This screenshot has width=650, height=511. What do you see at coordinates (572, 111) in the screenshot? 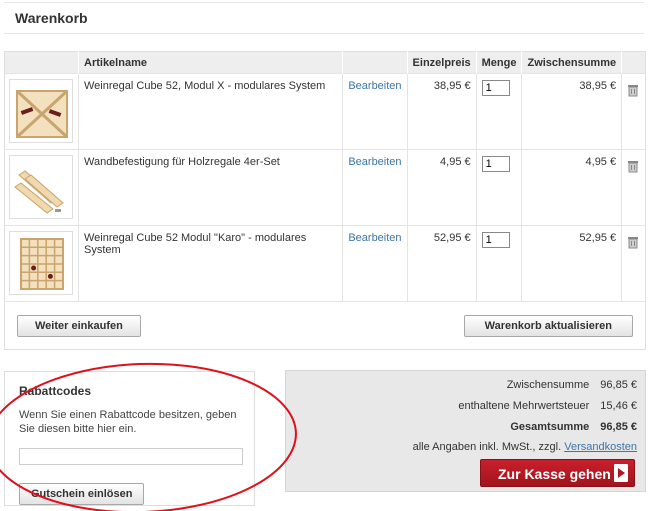
I see `row-subtotal: 38,95 €` at bounding box center [572, 111].